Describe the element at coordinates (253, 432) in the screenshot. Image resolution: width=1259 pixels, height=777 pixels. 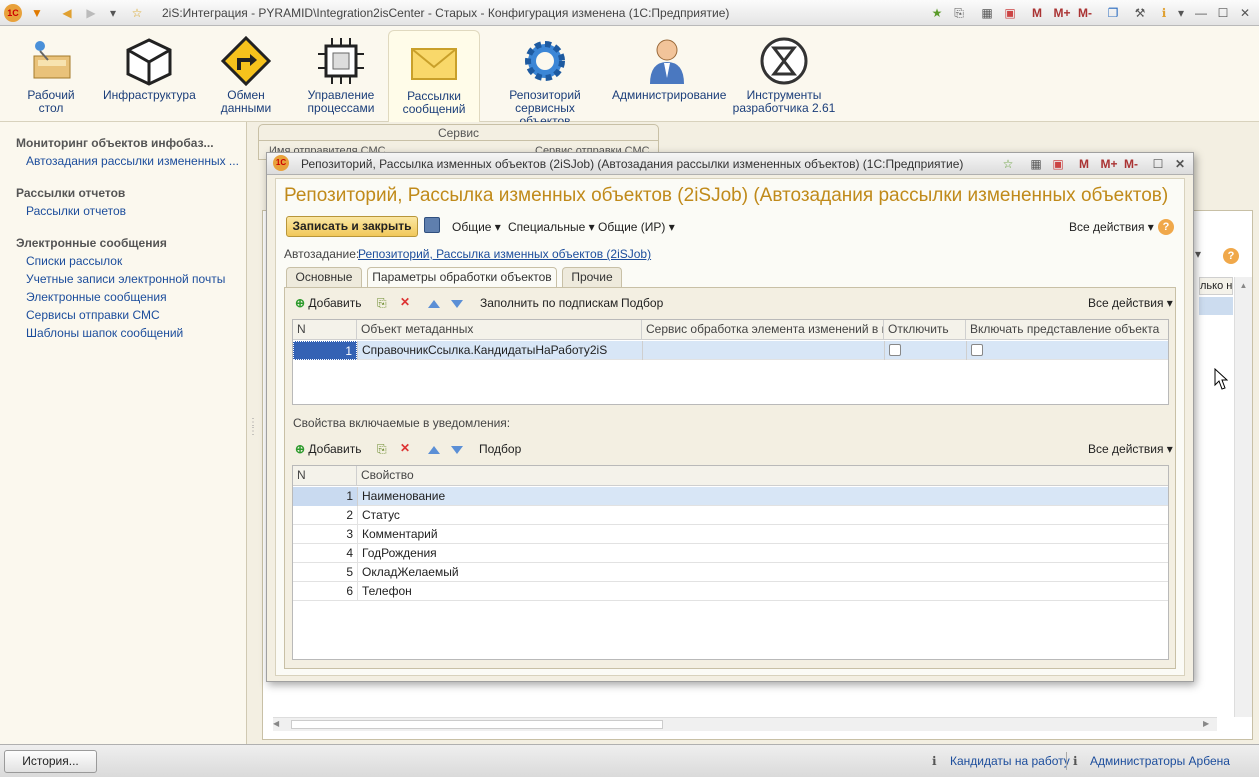
I see `panel-splitter-handle: ⋮ ⋮` at that location.